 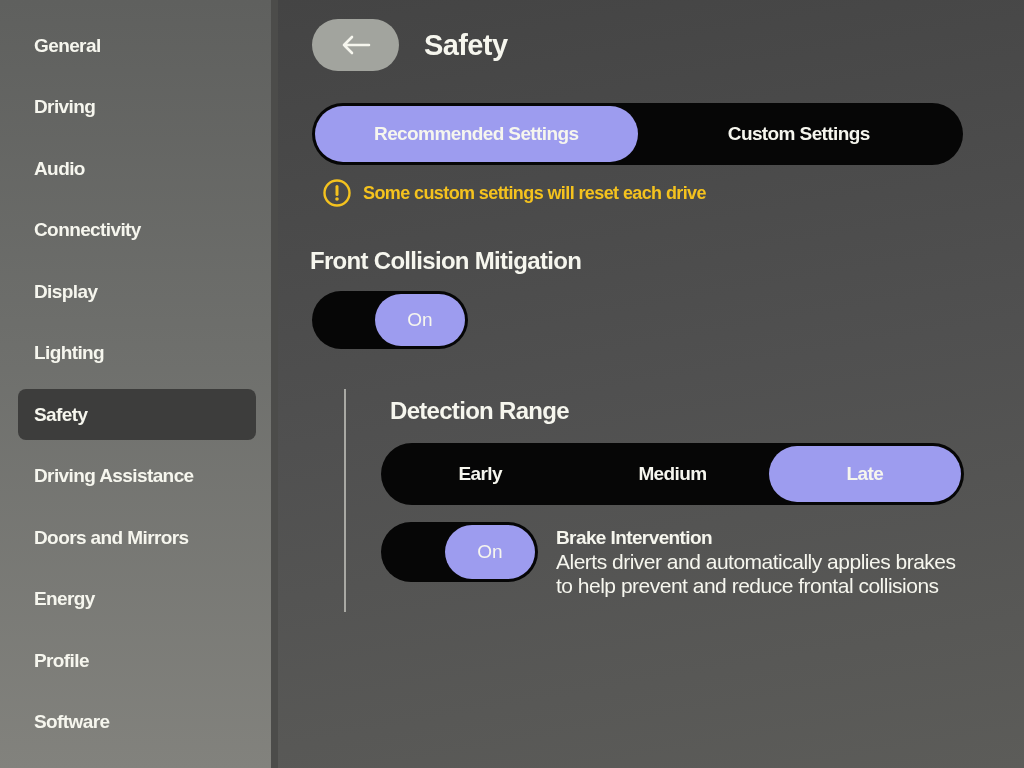 I want to click on warning-text: Some custom settings will reset each drive, so click(x=534, y=193).